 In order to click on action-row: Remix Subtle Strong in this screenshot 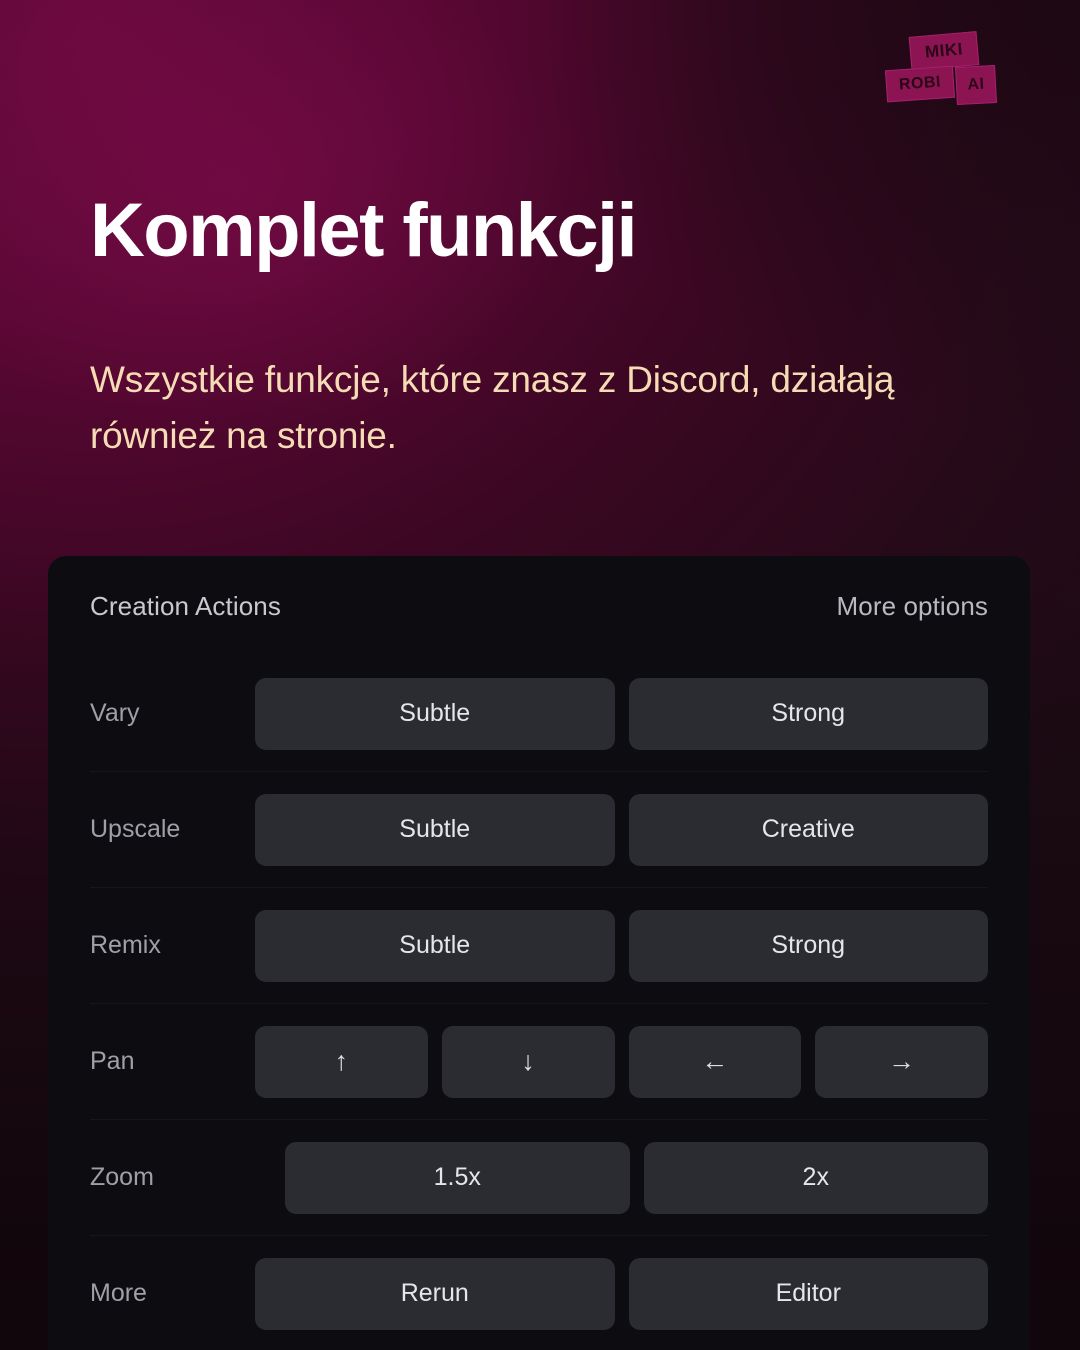, I will do `click(539, 946)`.